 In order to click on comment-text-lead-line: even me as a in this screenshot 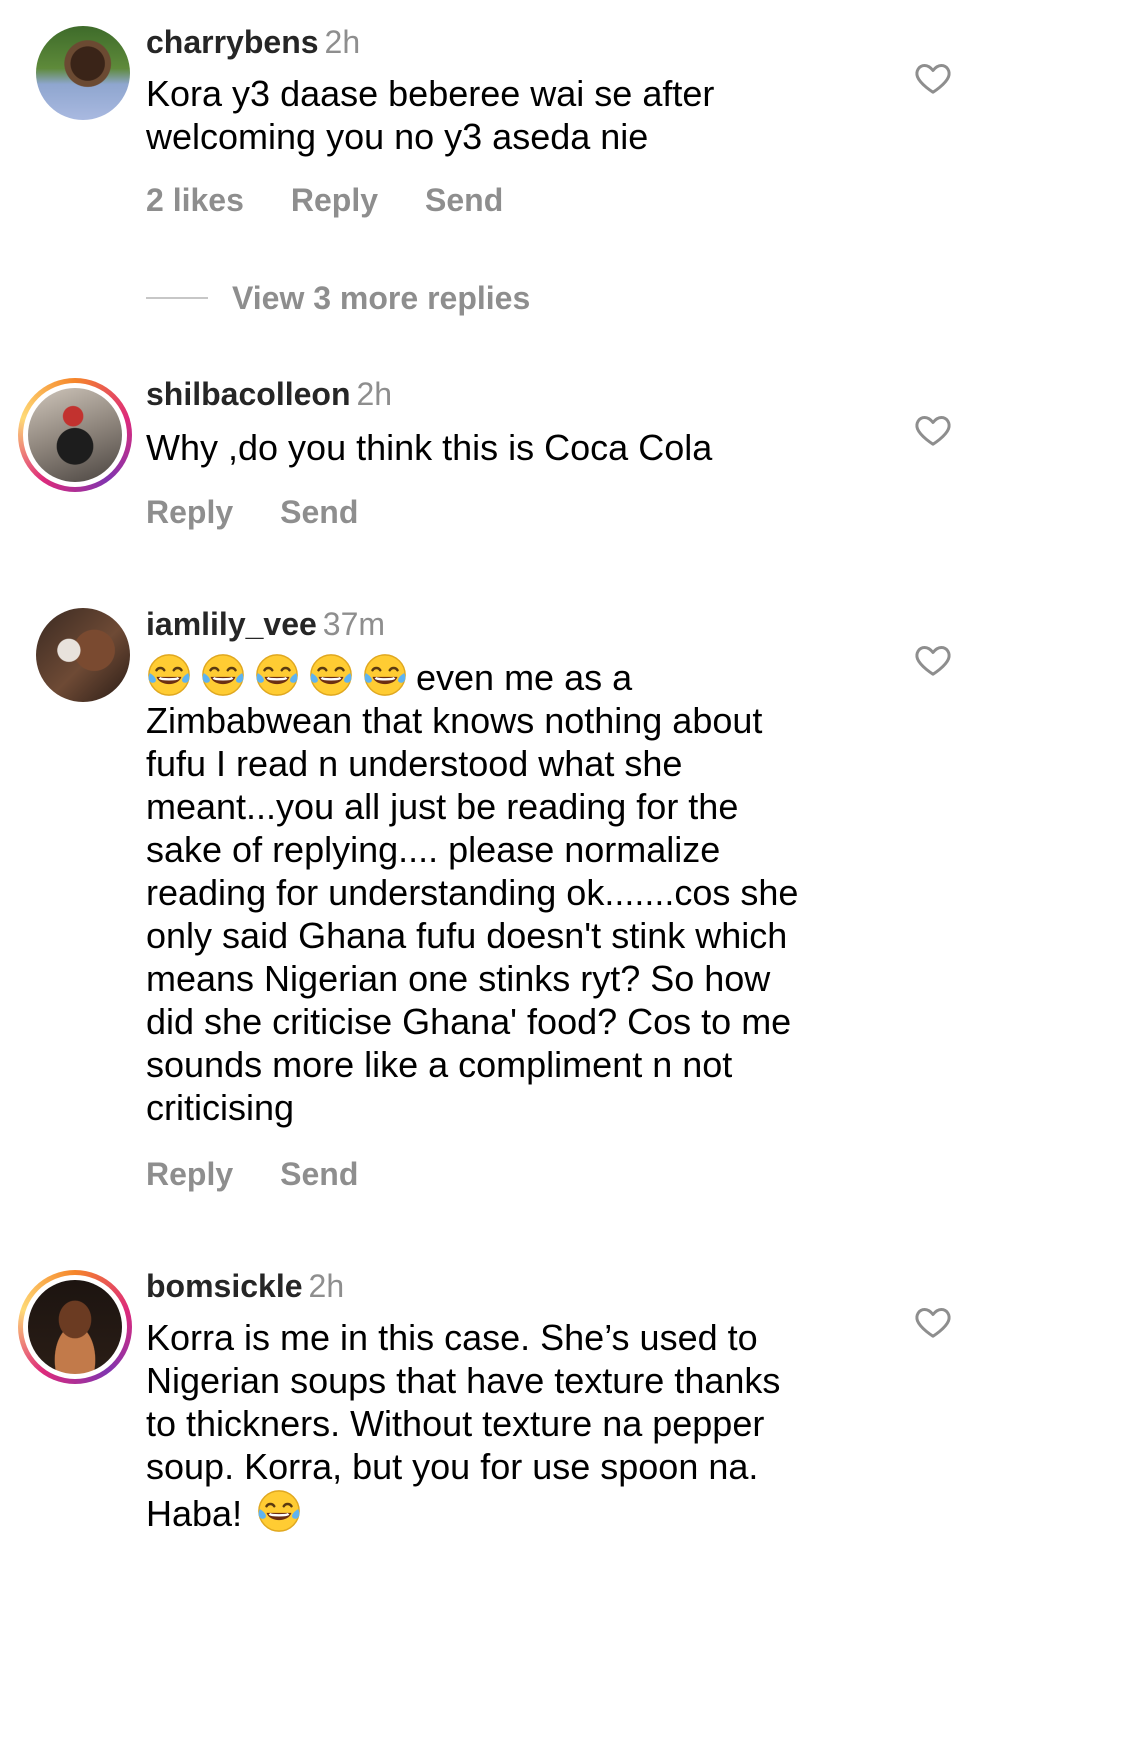, I will do `click(516, 675)`.